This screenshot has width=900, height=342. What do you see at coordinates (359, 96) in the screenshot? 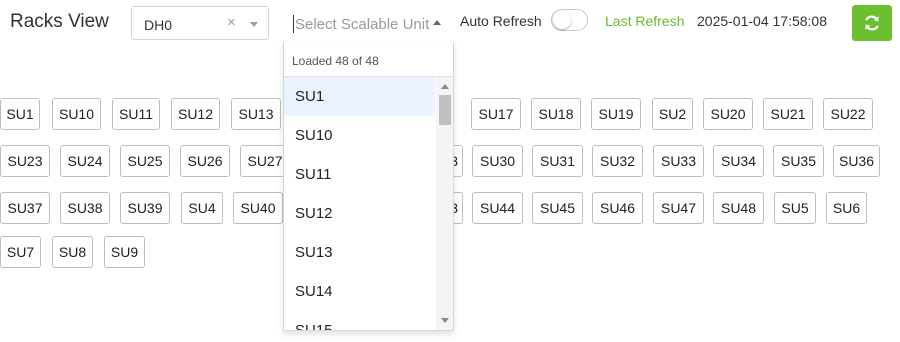
I see `dropdown-option: SU1` at bounding box center [359, 96].